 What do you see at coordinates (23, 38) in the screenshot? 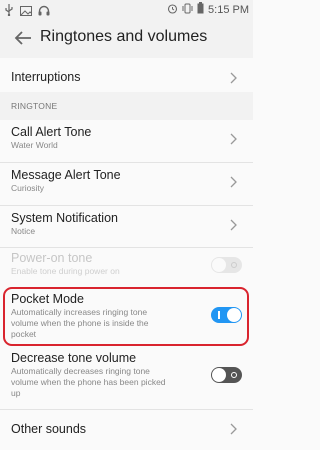
I see `back-arrow-icon` at bounding box center [23, 38].